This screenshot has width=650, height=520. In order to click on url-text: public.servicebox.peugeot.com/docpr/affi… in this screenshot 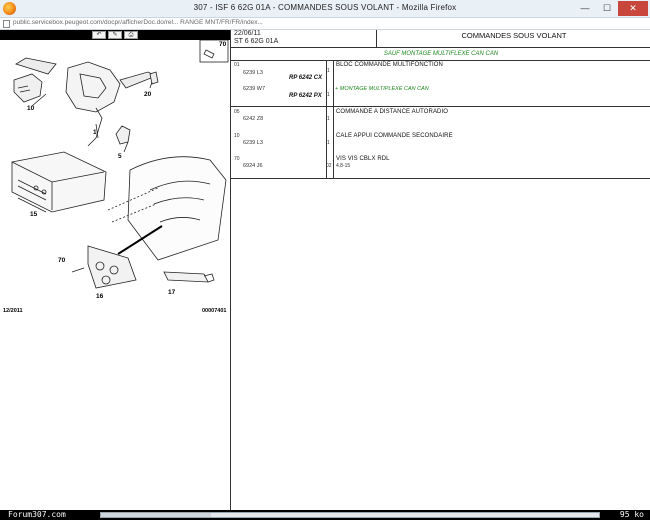, I will do `click(138, 22)`.